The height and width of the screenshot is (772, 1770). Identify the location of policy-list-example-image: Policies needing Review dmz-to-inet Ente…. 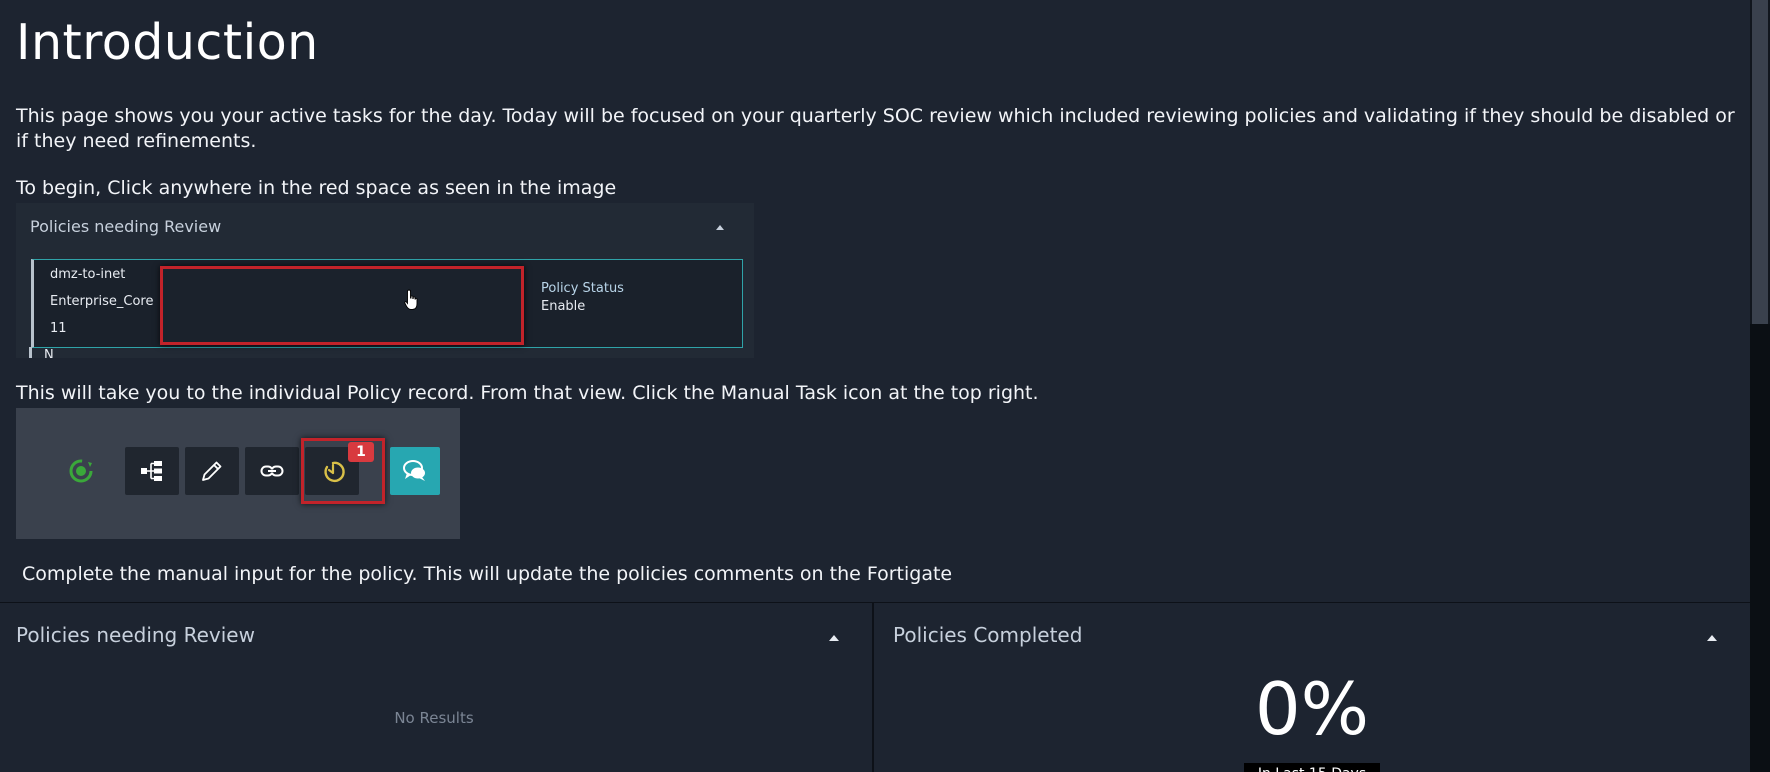
(385, 280).